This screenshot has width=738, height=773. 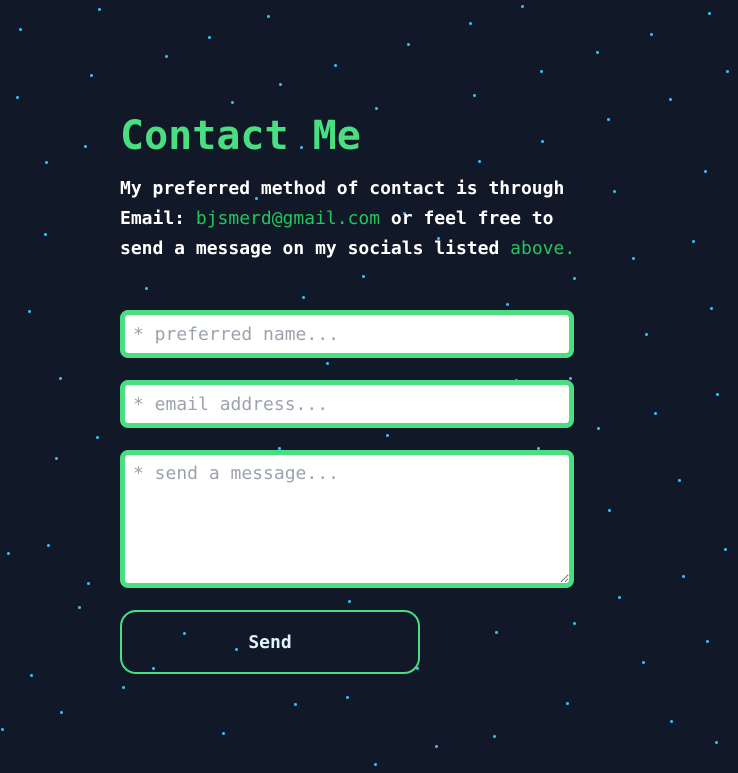 What do you see at coordinates (270, 642) in the screenshot?
I see `send-button: Send` at bounding box center [270, 642].